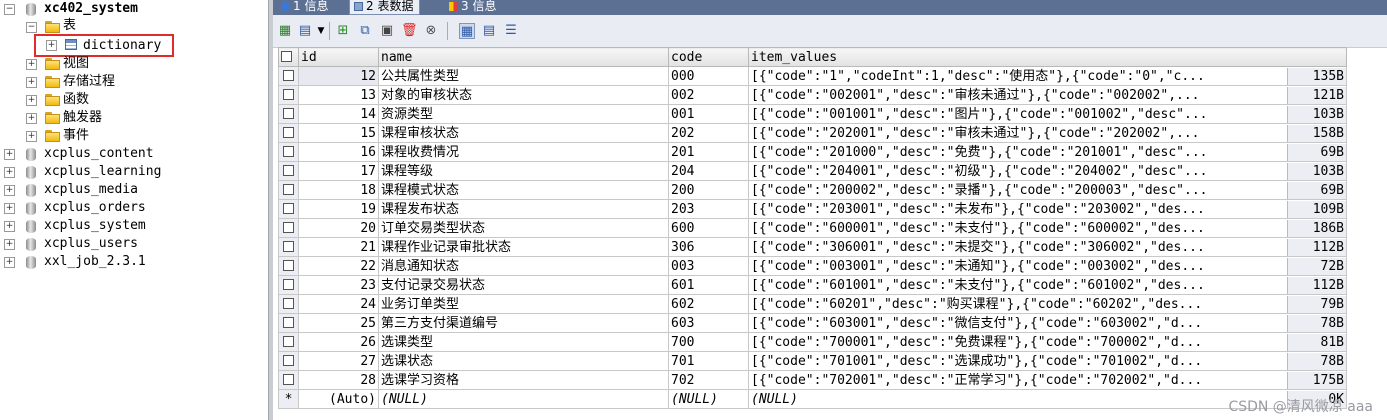 The width and height of the screenshot is (1387, 420). What do you see at coordinates (708, 342) in the screenshot?
I see `cell-code: 700` at bounding box center [708, 342].